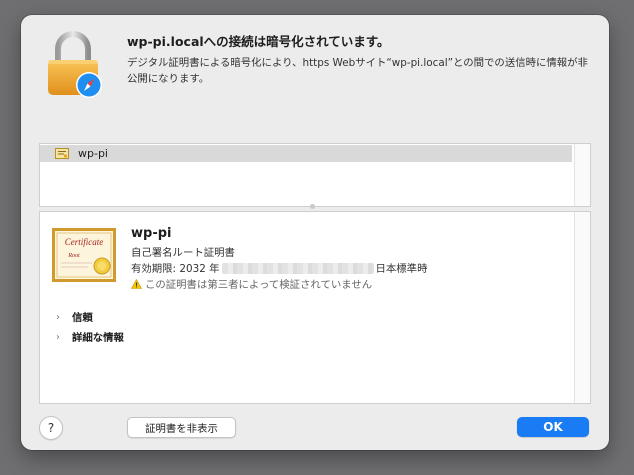  I want to click on warning-icon, so click(136, 283).